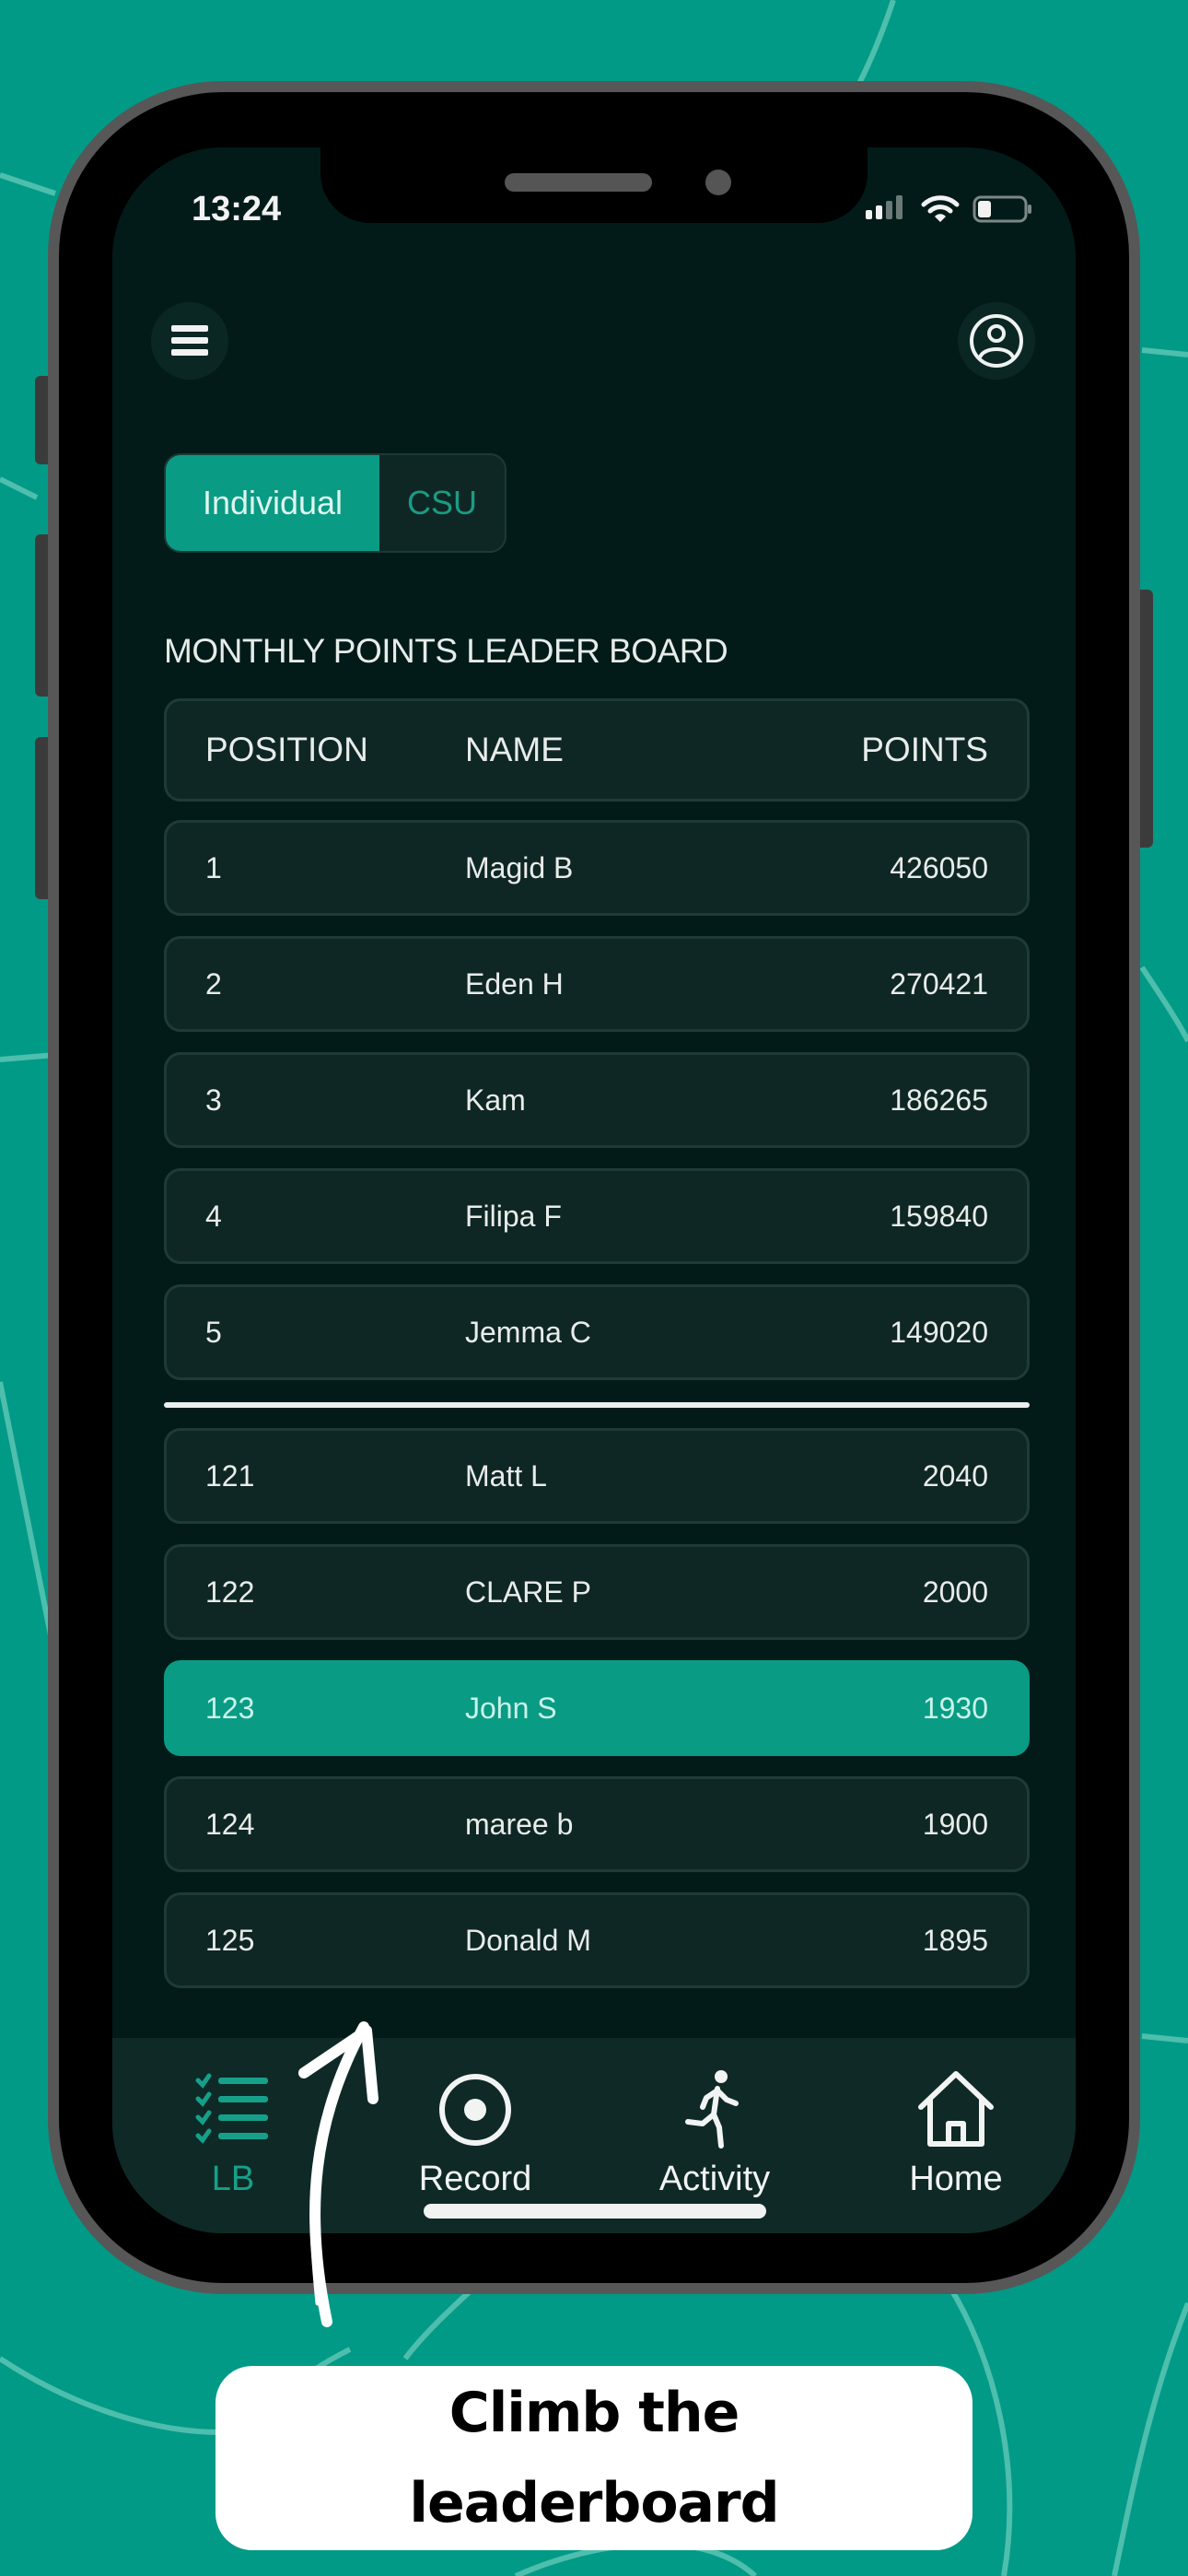  What do you see at coordinates (237, 209) in the screenshot?
I see `status-time: 13:24` at bounding box center [237, 209].